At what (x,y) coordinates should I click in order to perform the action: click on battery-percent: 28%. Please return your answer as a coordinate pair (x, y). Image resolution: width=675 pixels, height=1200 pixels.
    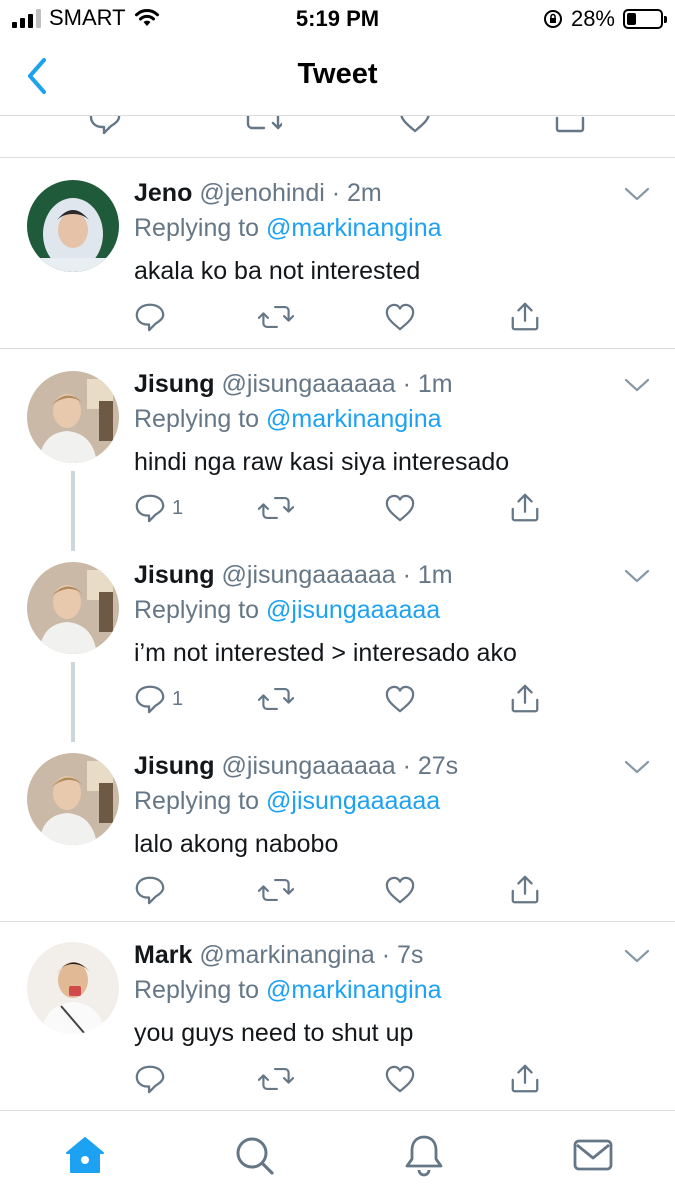
    Looking at the image, I should click on (592, 18).